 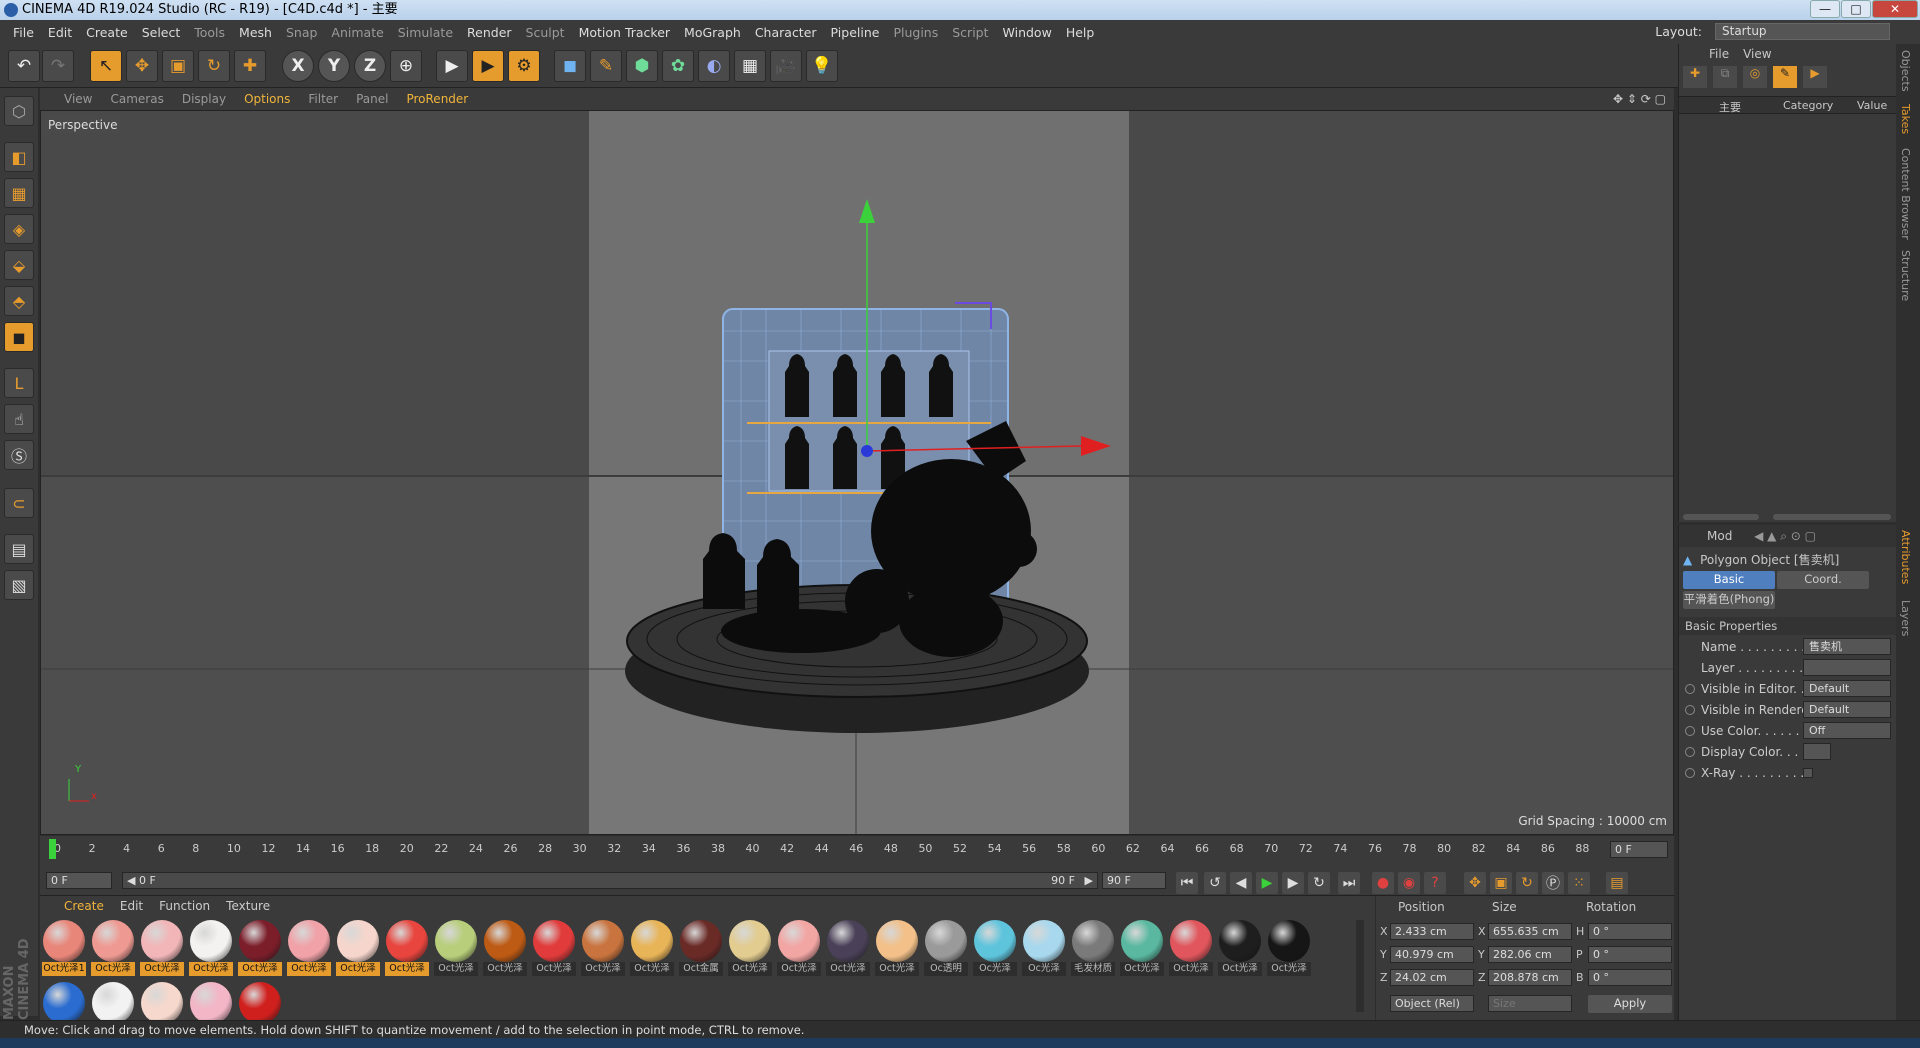 I want to click on take-render-icon: ▶, so click(x=1815, y=77).